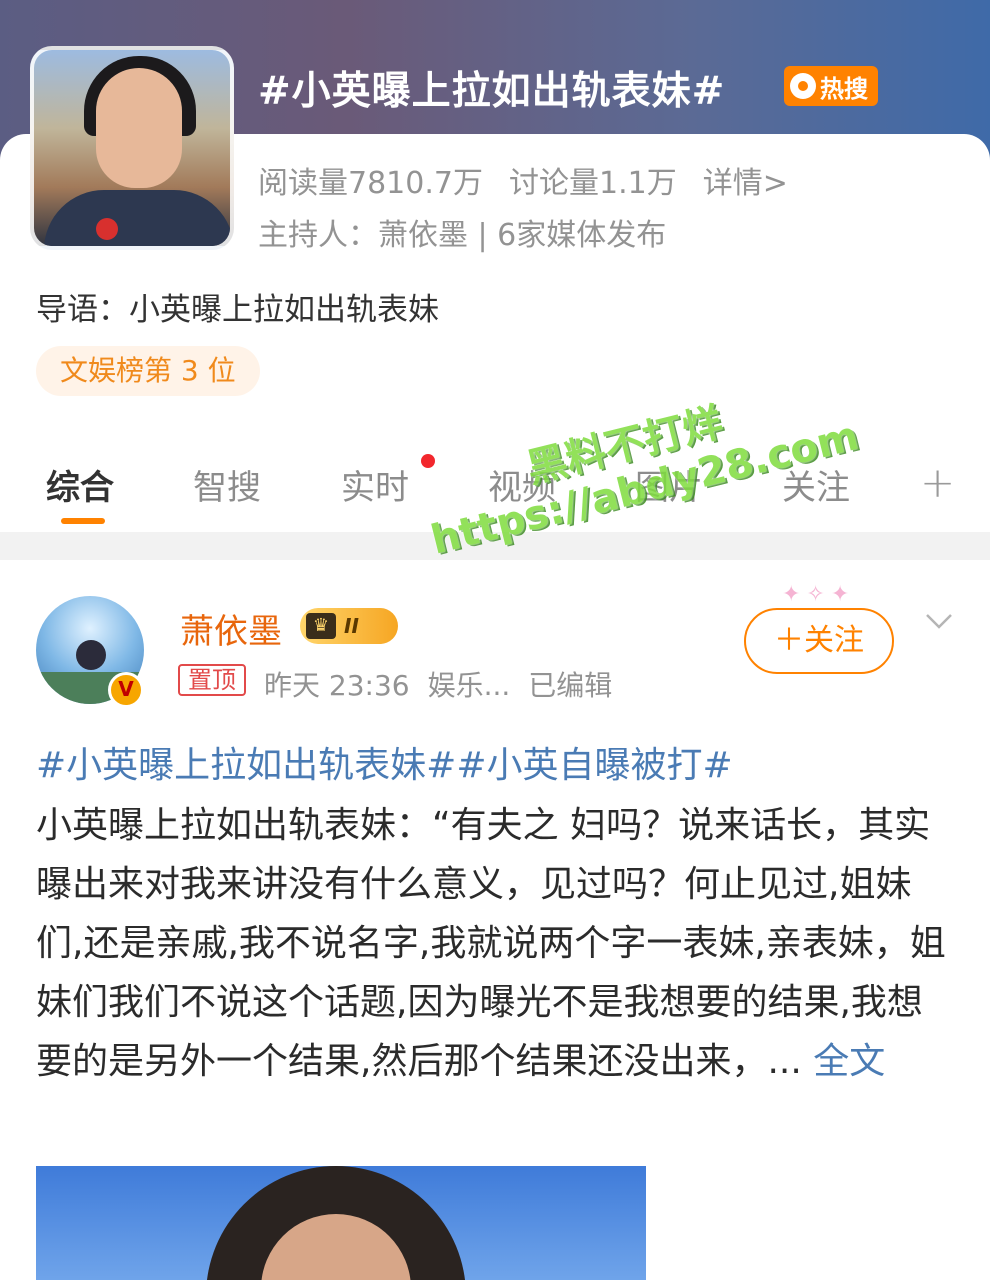  I want to click on topic-cover-image, so click(132, 148).